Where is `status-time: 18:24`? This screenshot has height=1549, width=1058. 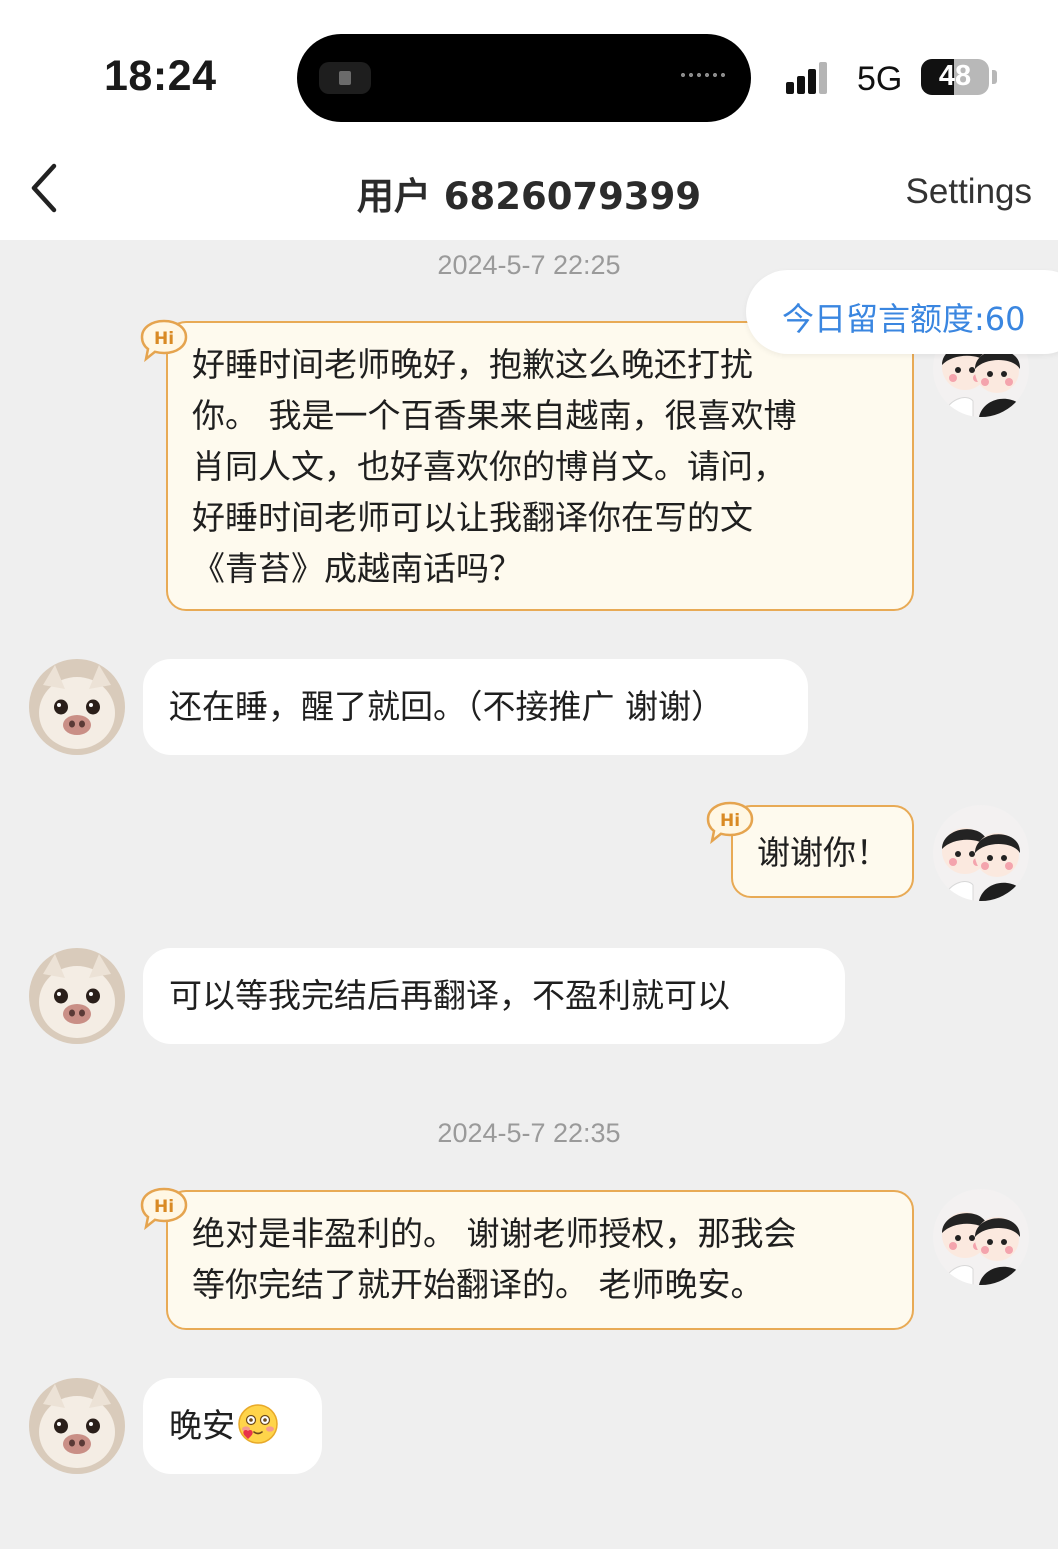 status-time: 18:24 is located at coordinates (160, 76).